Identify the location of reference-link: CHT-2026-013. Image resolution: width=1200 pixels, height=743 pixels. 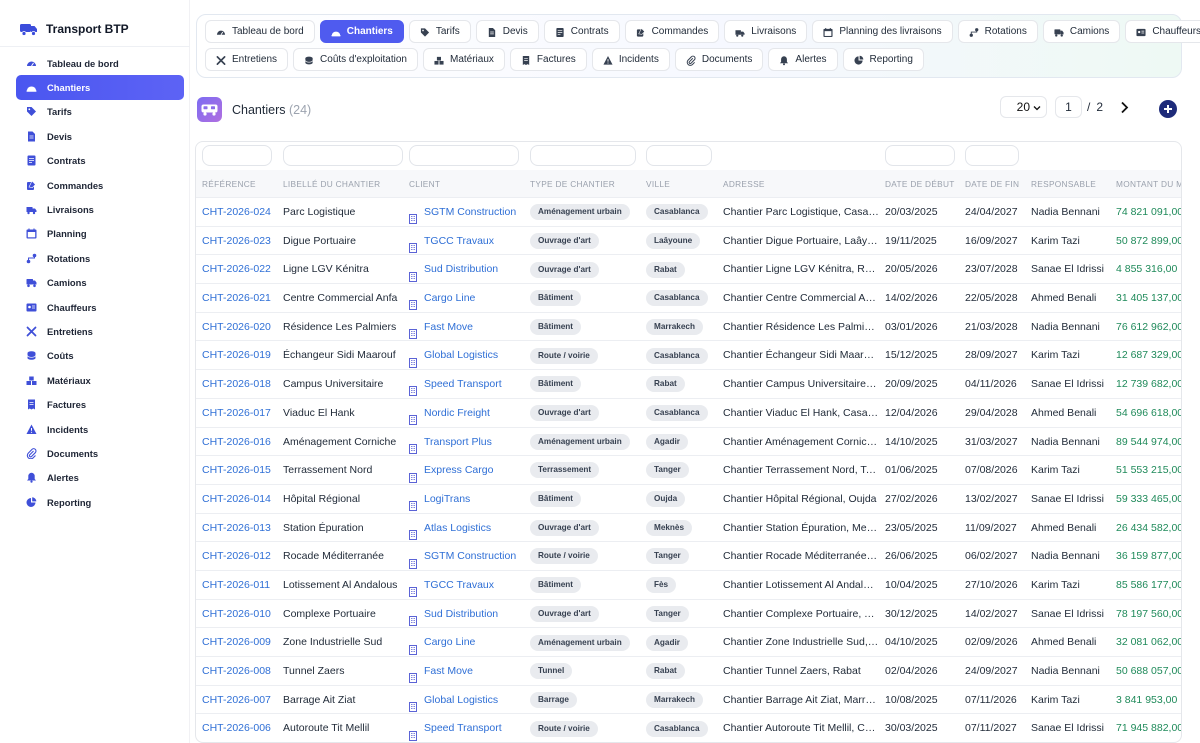
(241, 528).